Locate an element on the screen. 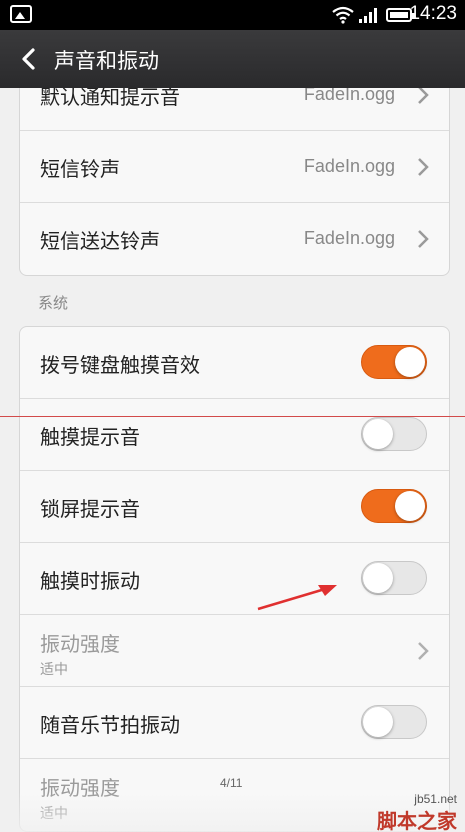  annotation-arrow-icon is located at coordinates (297, 598).